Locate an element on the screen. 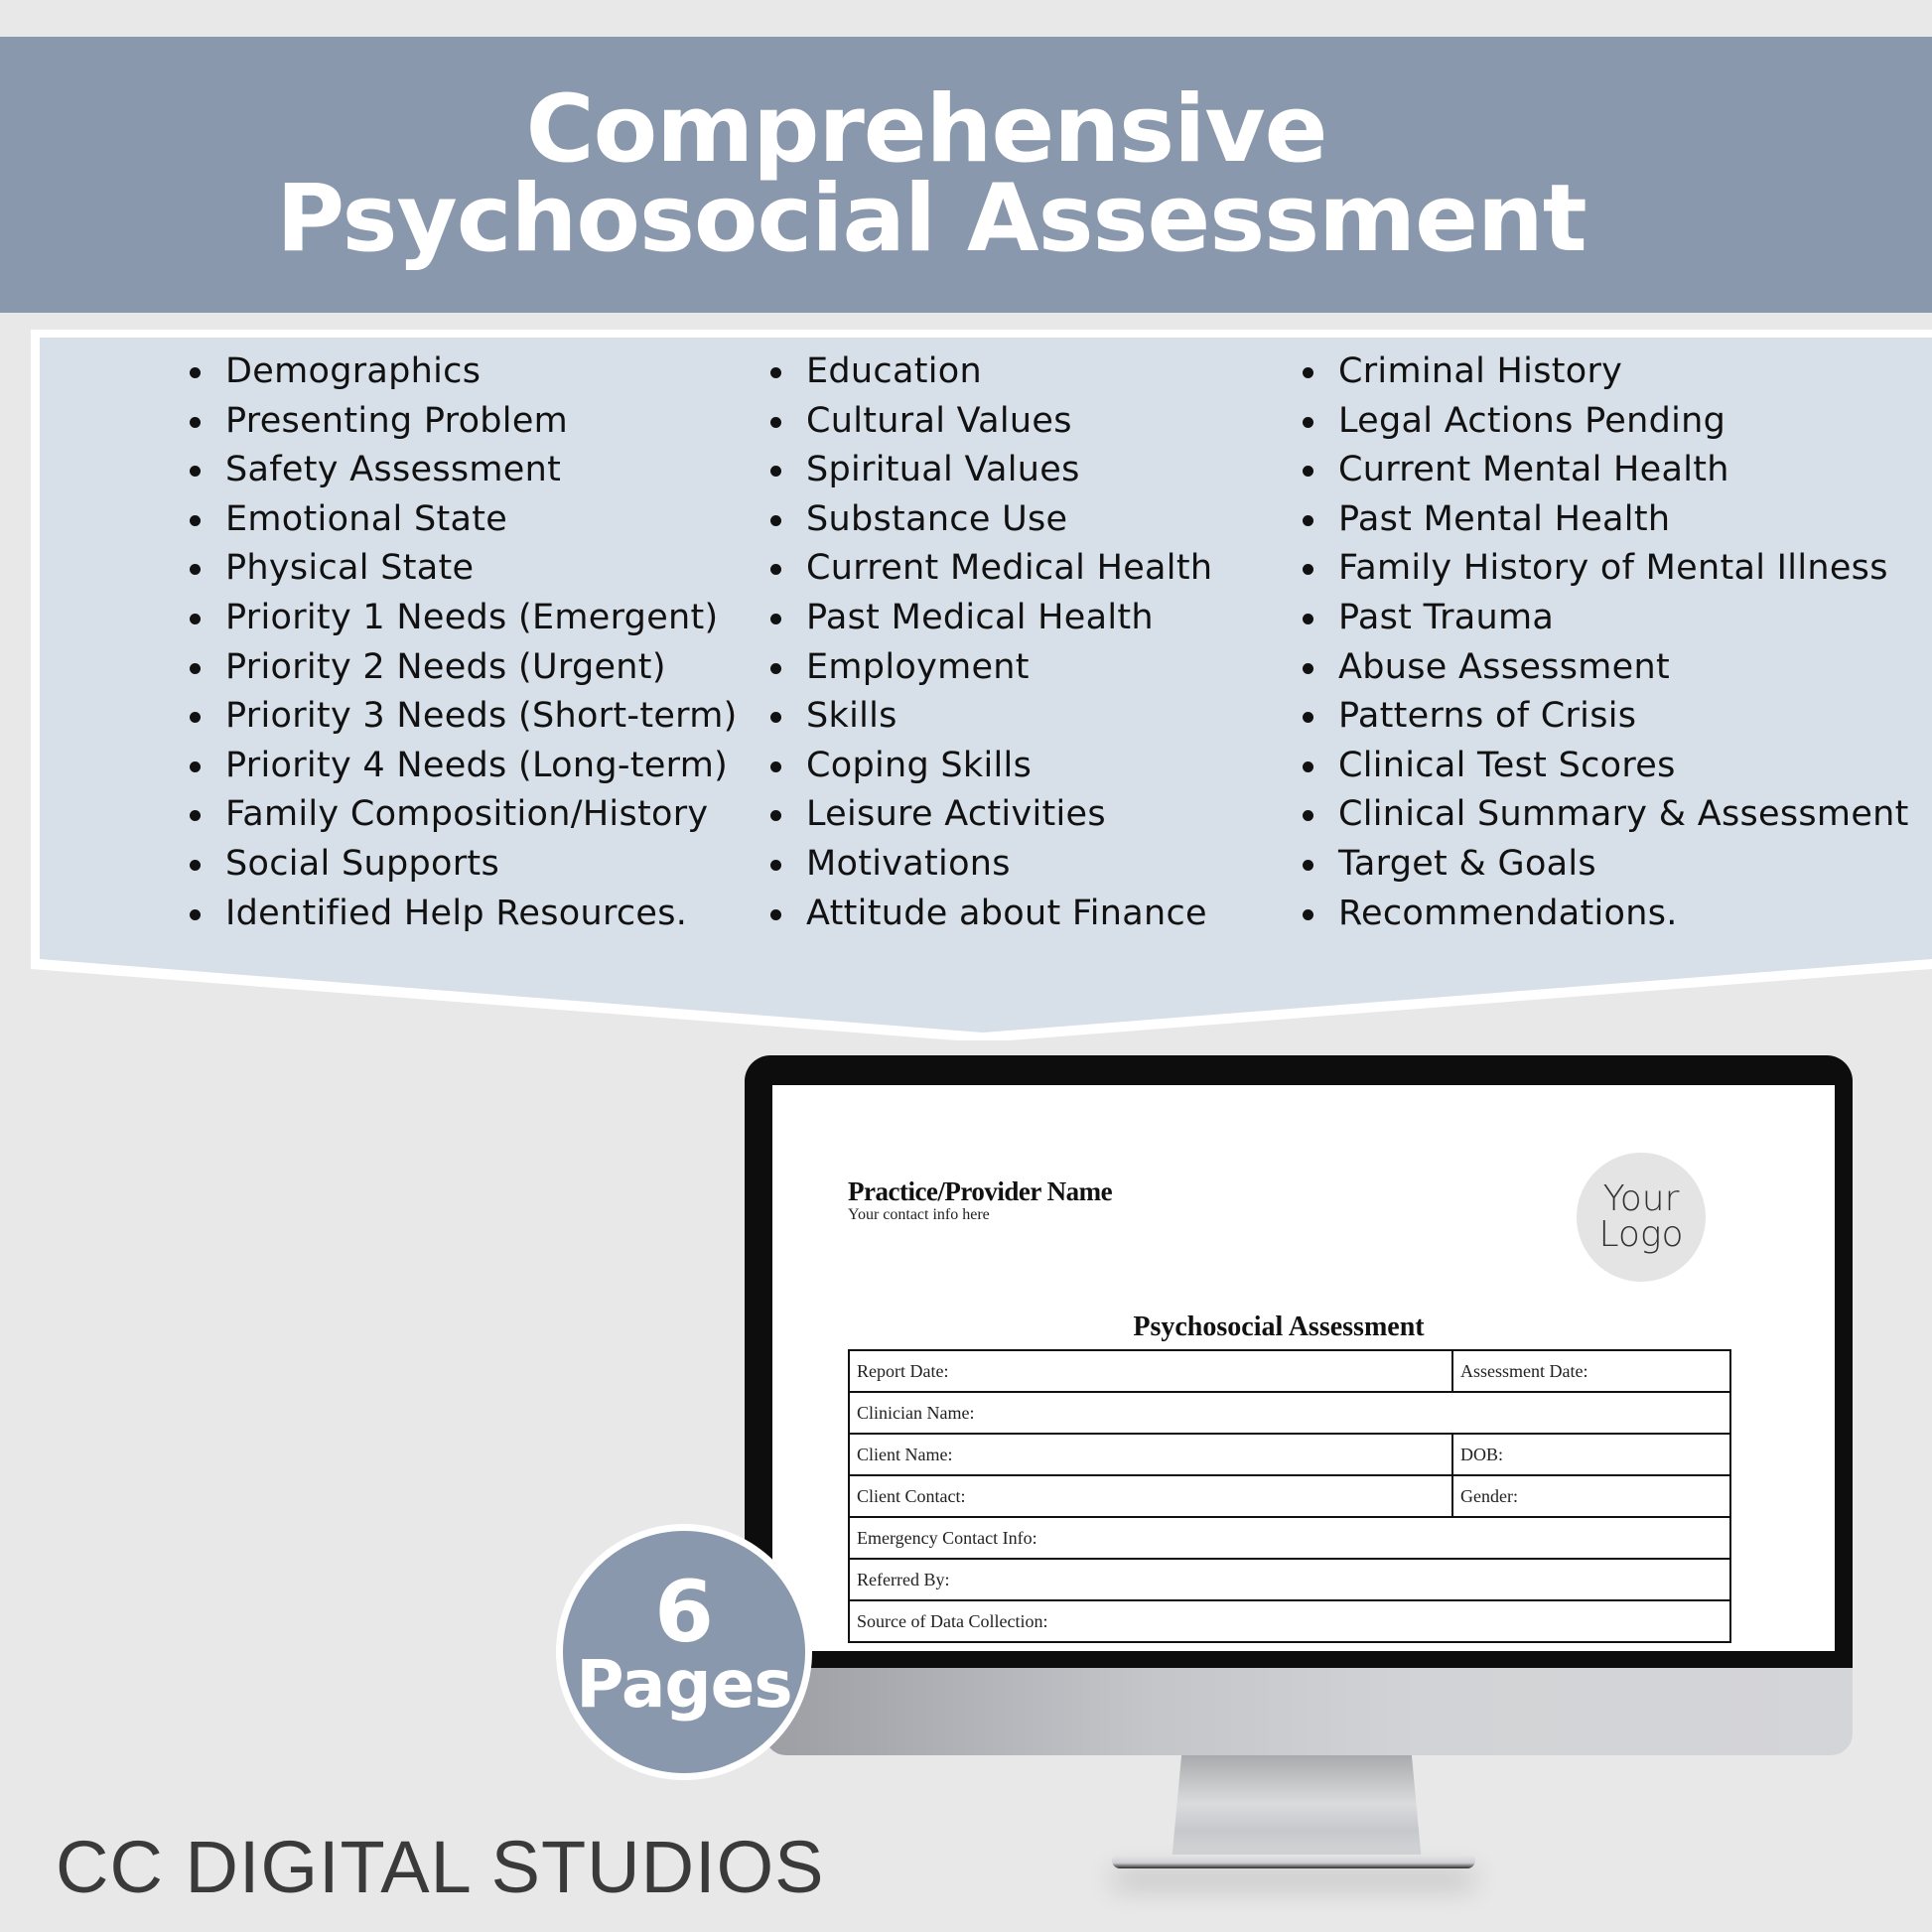 The height and width of the screenshot is (1932, 1932). feature-item: Physical State is located at coordinates (464, 569).